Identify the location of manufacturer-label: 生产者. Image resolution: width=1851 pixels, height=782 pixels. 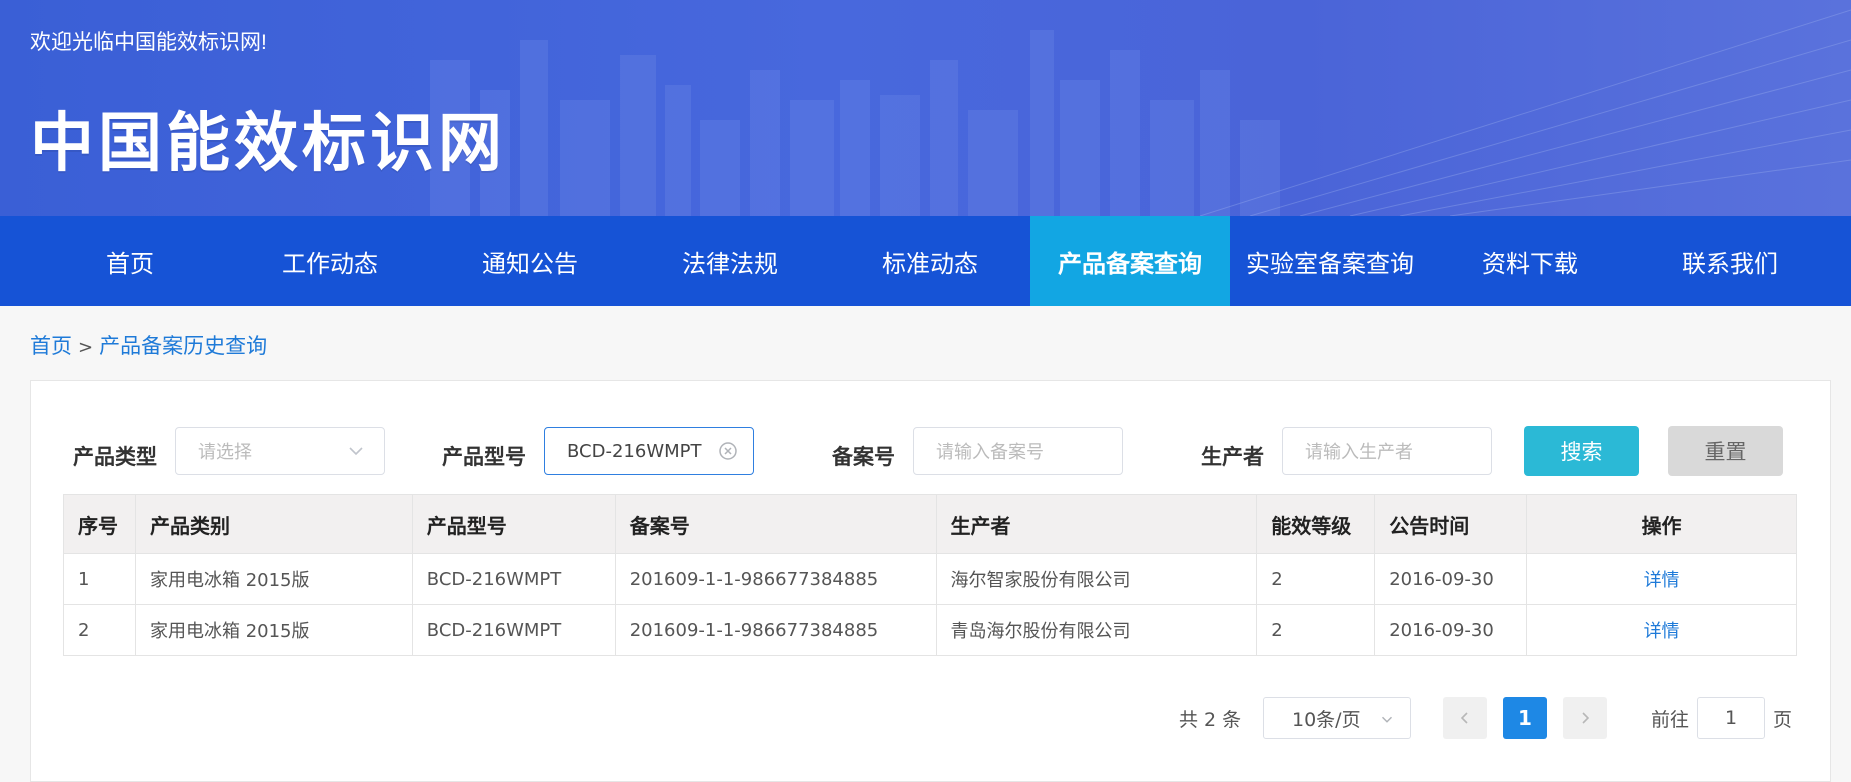
(1232, 457).